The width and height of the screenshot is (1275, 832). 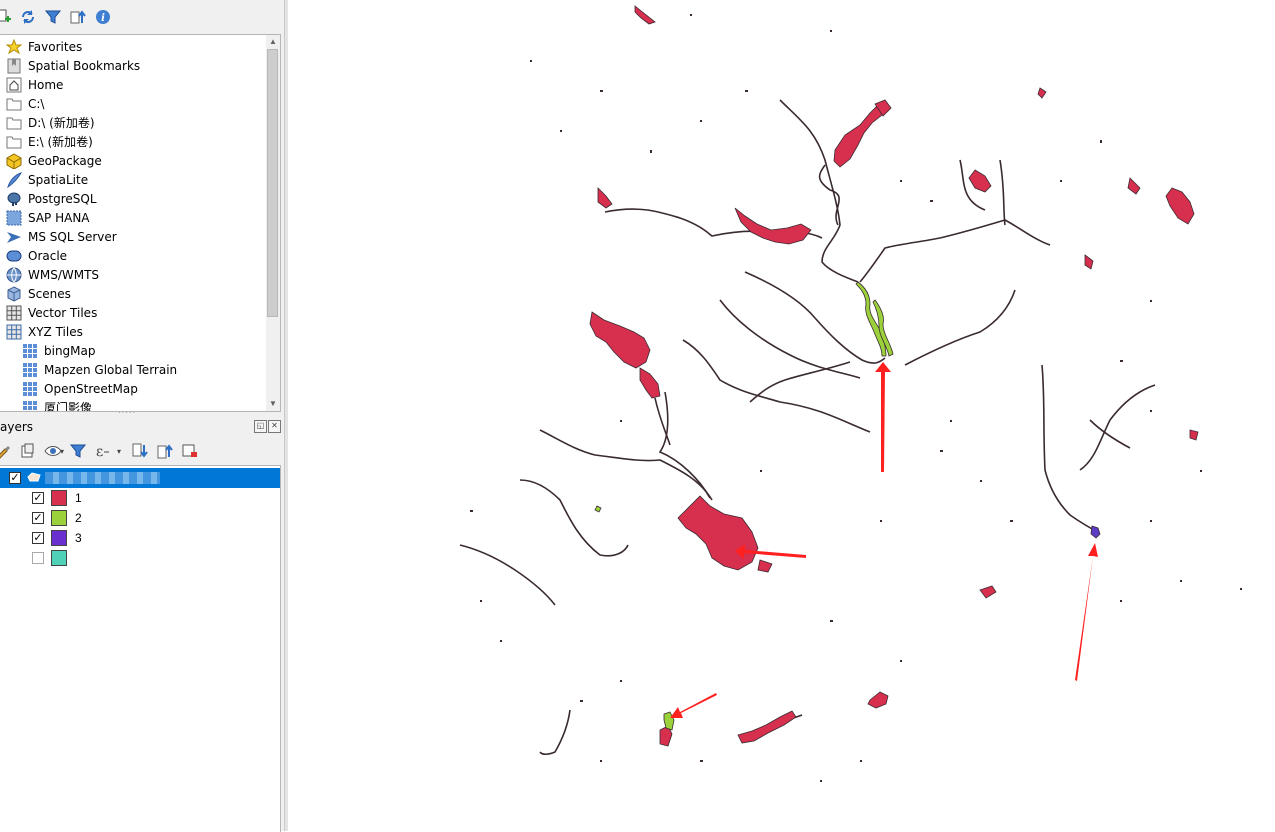 What do you see at coordinates (190, 451) in the screenshot?
I see `remove-layer-icon` at bounding box center [190, 451].